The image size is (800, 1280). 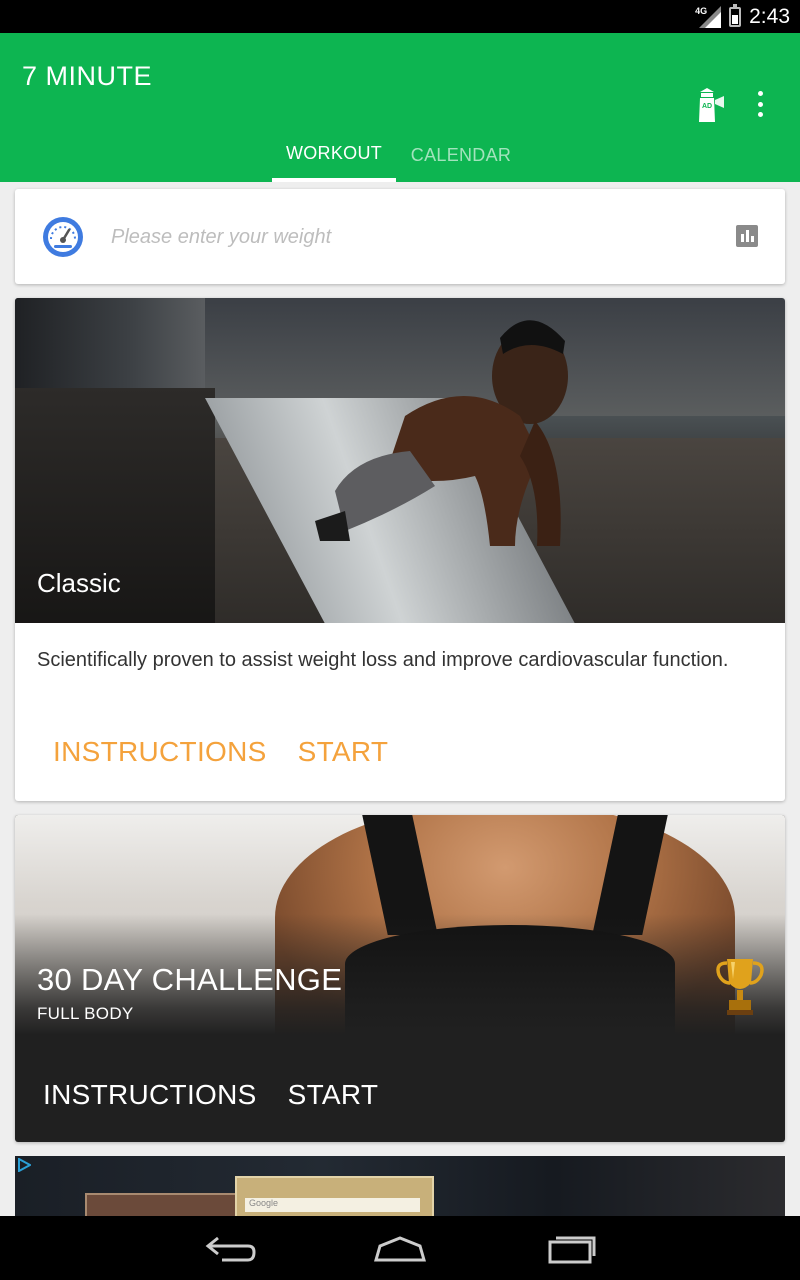 What do you see at coordinates (391, 237) in the screenshot?
I see `weight-input` at bounding box center [391, 237].